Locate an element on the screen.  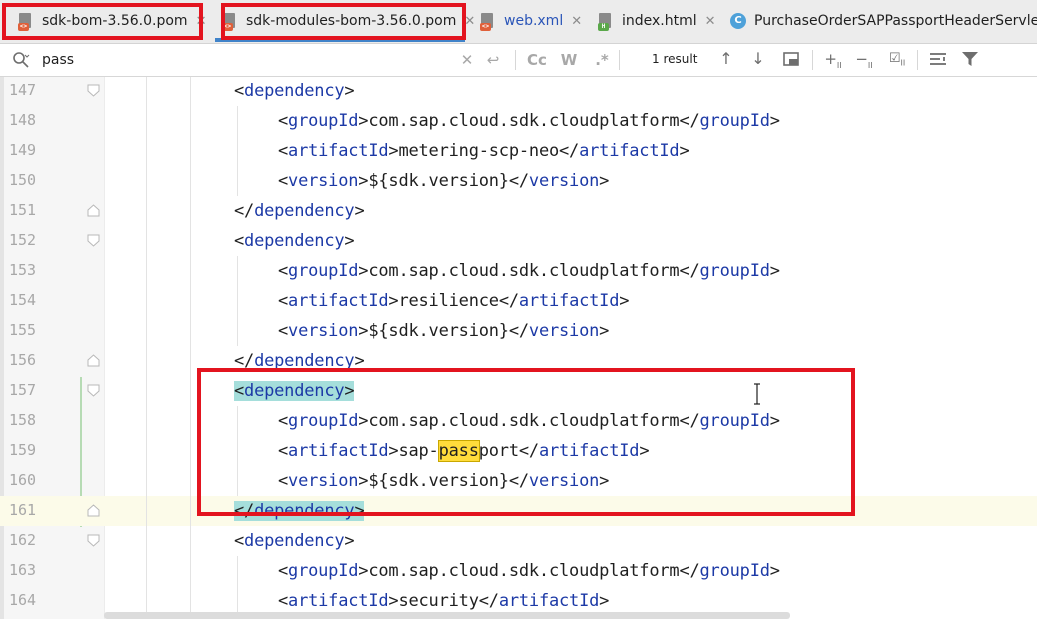
code-line: 150 <version>${sdk.version}</version> is located at coordinates (518, 181).